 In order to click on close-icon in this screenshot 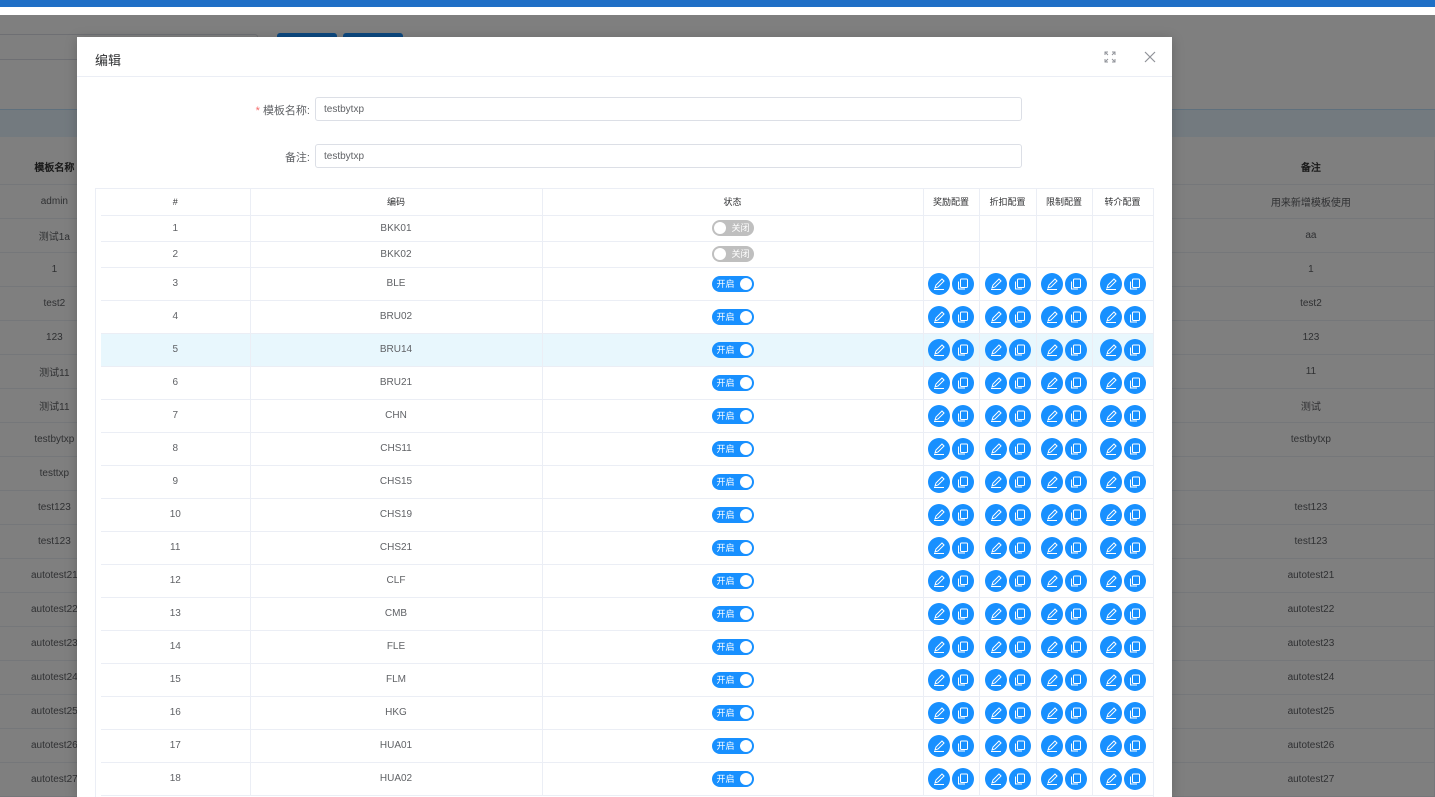, I will do `click(1150, 57)`.